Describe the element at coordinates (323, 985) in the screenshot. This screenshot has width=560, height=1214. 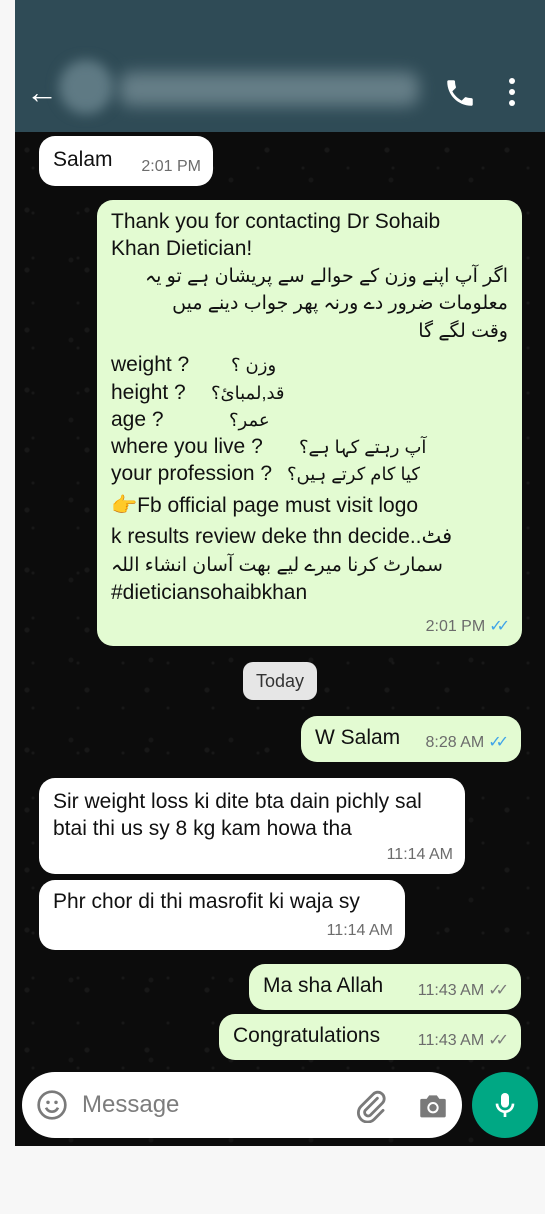
I see `message-text: Ma sha Allah` at that location.